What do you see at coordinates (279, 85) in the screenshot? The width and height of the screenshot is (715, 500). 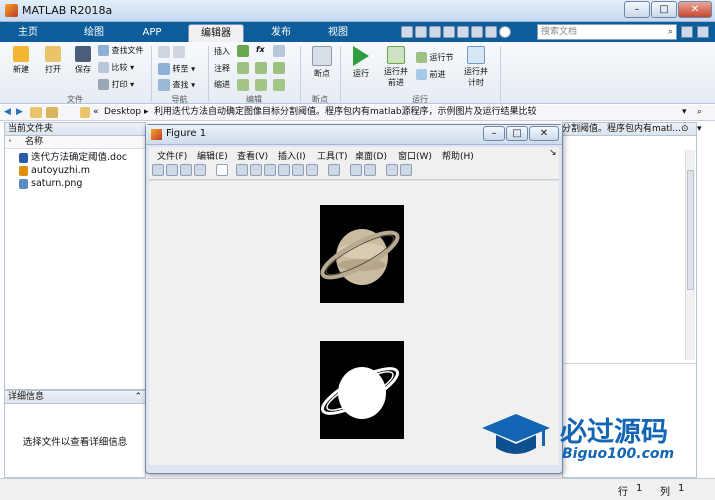 I see `decrease-indent-icon` at bounding box center [279, 85].